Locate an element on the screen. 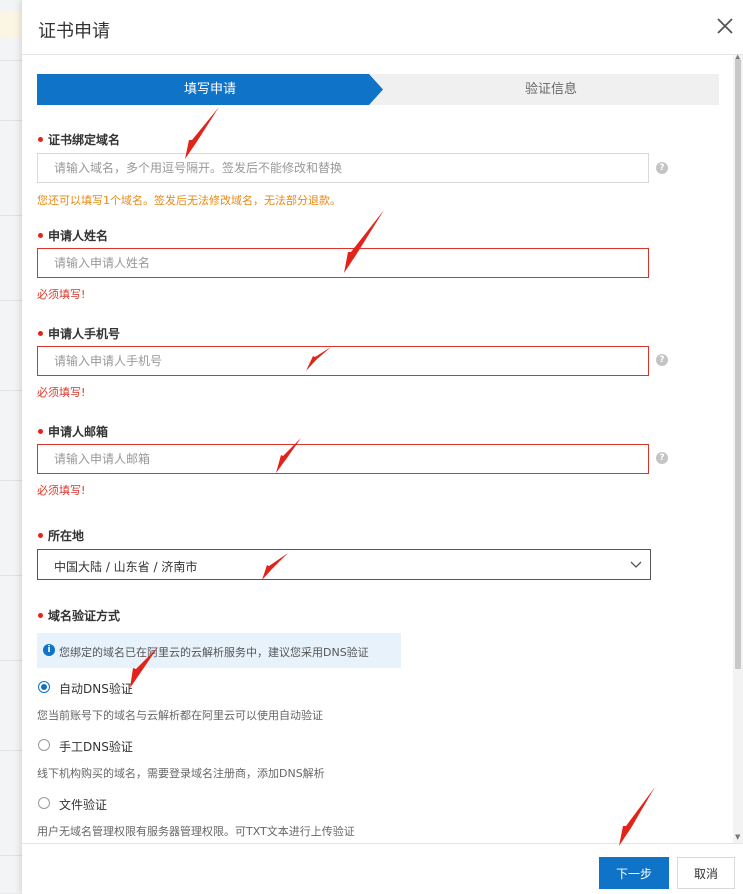 This screenshot has height=894, width=743. location-label: 所在地 is located at coordinates (61, 535).